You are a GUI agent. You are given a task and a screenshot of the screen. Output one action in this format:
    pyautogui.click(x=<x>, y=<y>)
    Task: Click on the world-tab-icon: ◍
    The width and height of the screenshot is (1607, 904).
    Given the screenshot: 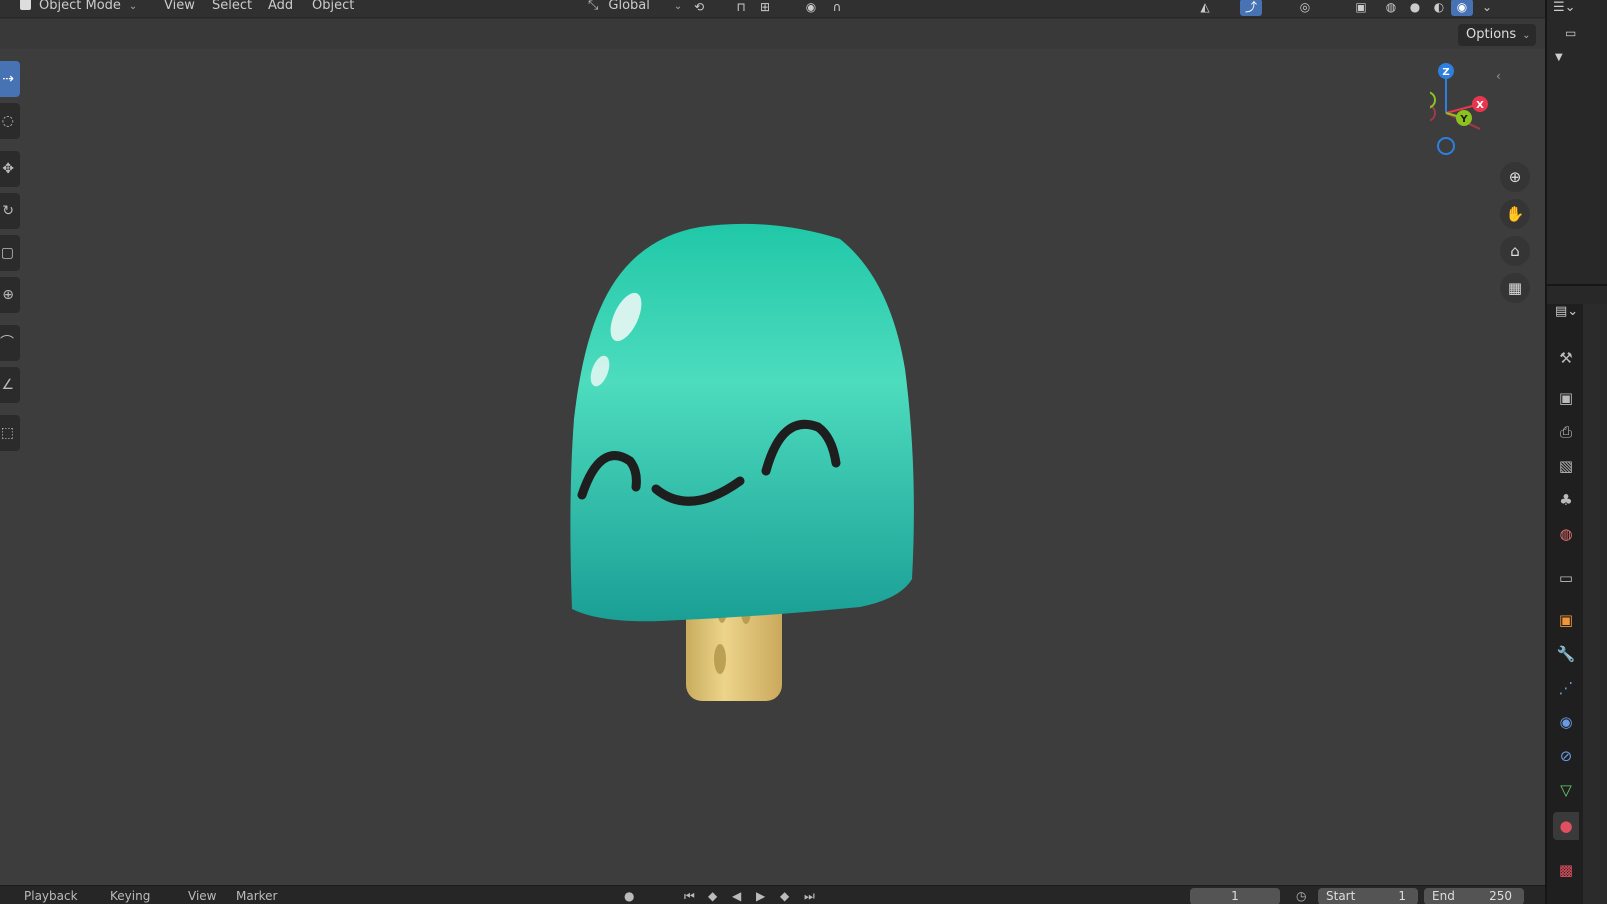 What is the action you would take?
    pyautogui.click(x=1566, y=534)
    